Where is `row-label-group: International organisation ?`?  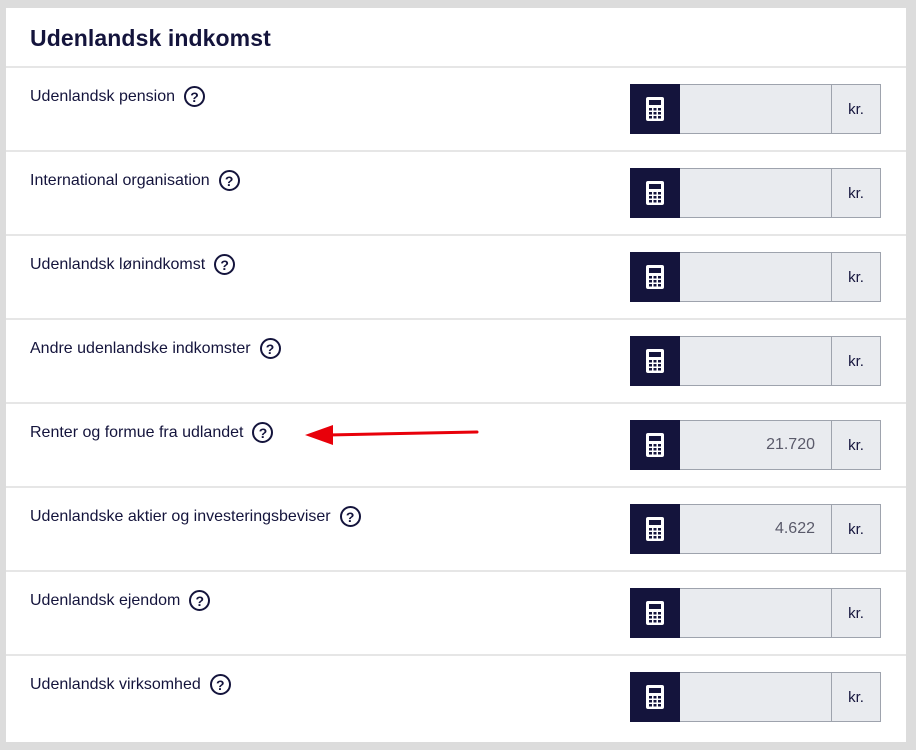
row-label-group: International organisation ? is located at coordinates (135, 180).